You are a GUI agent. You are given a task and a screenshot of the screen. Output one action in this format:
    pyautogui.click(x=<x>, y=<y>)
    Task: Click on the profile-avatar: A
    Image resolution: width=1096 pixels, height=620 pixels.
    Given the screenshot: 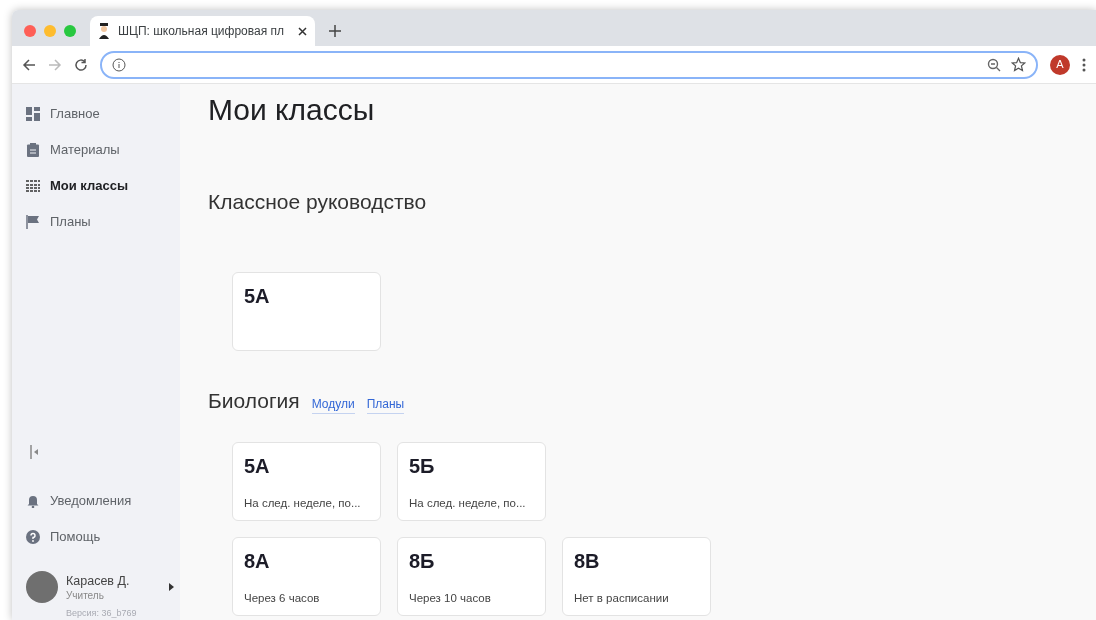 What is the action you would take?
    pyautogui.click(x=1060, y=64)
    